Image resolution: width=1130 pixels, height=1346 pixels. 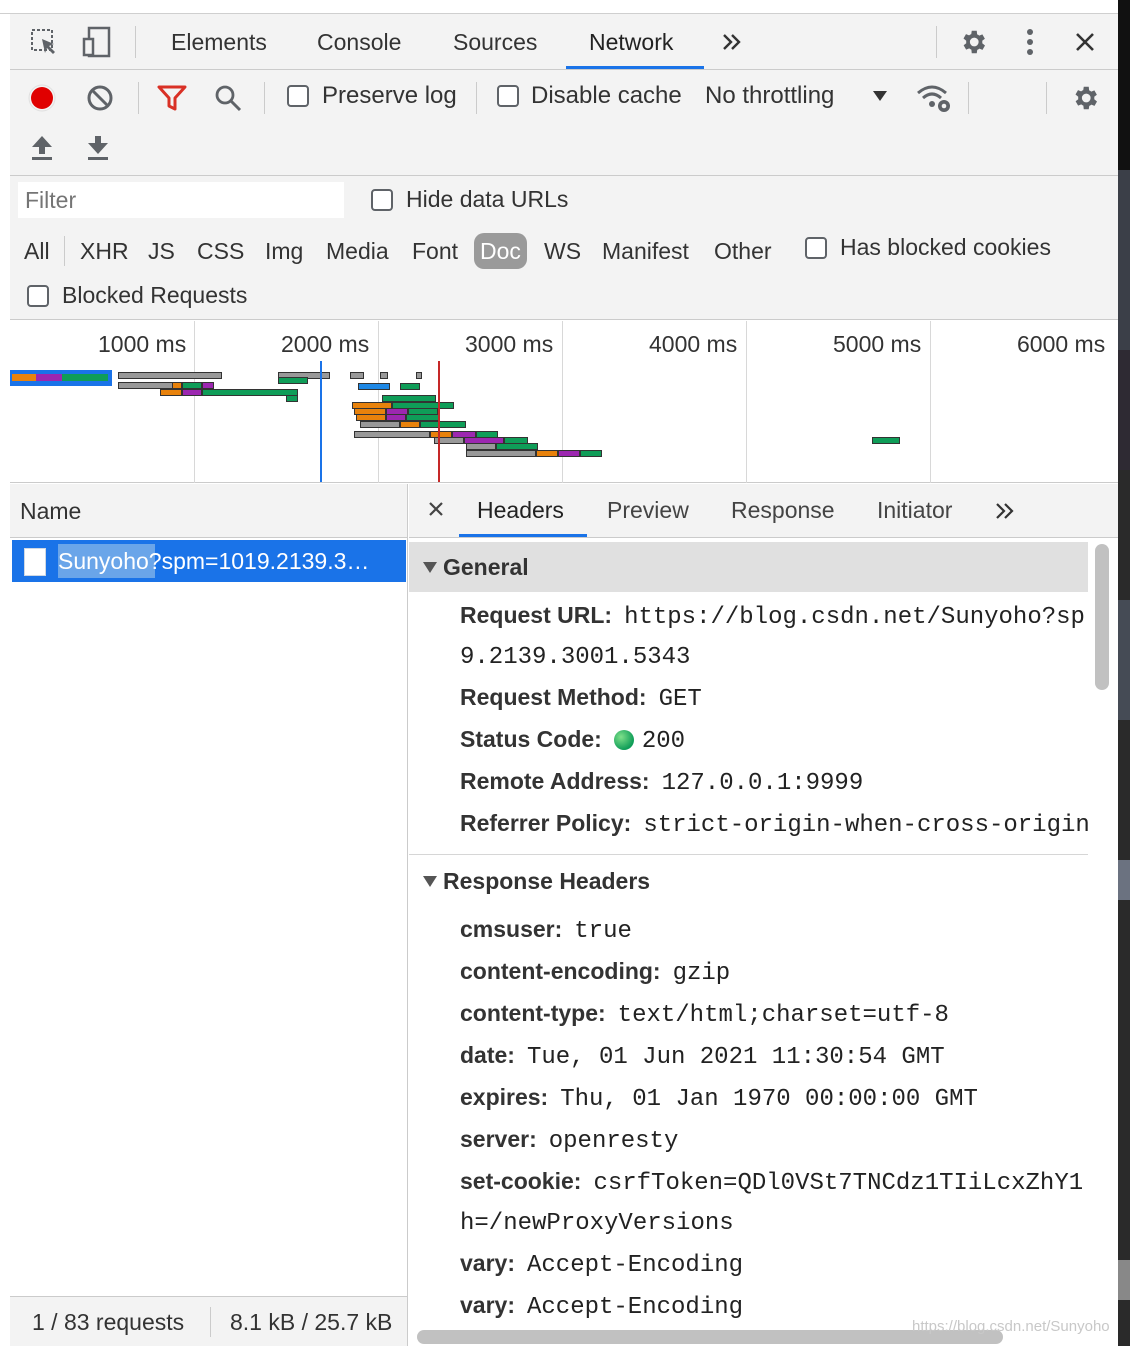 I want to click on response-header-row: date: Tue, 01 Jun 2021 11:30:54 GMT, so click(x=774, y=1055).